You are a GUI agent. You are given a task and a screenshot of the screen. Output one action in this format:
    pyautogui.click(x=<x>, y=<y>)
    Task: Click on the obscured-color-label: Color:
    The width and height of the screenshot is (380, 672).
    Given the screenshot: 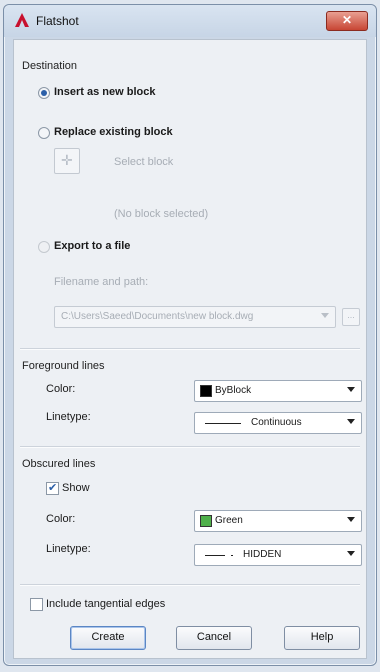 What is the action you would take?
    pyautogui.click(x=61, y=519)
    